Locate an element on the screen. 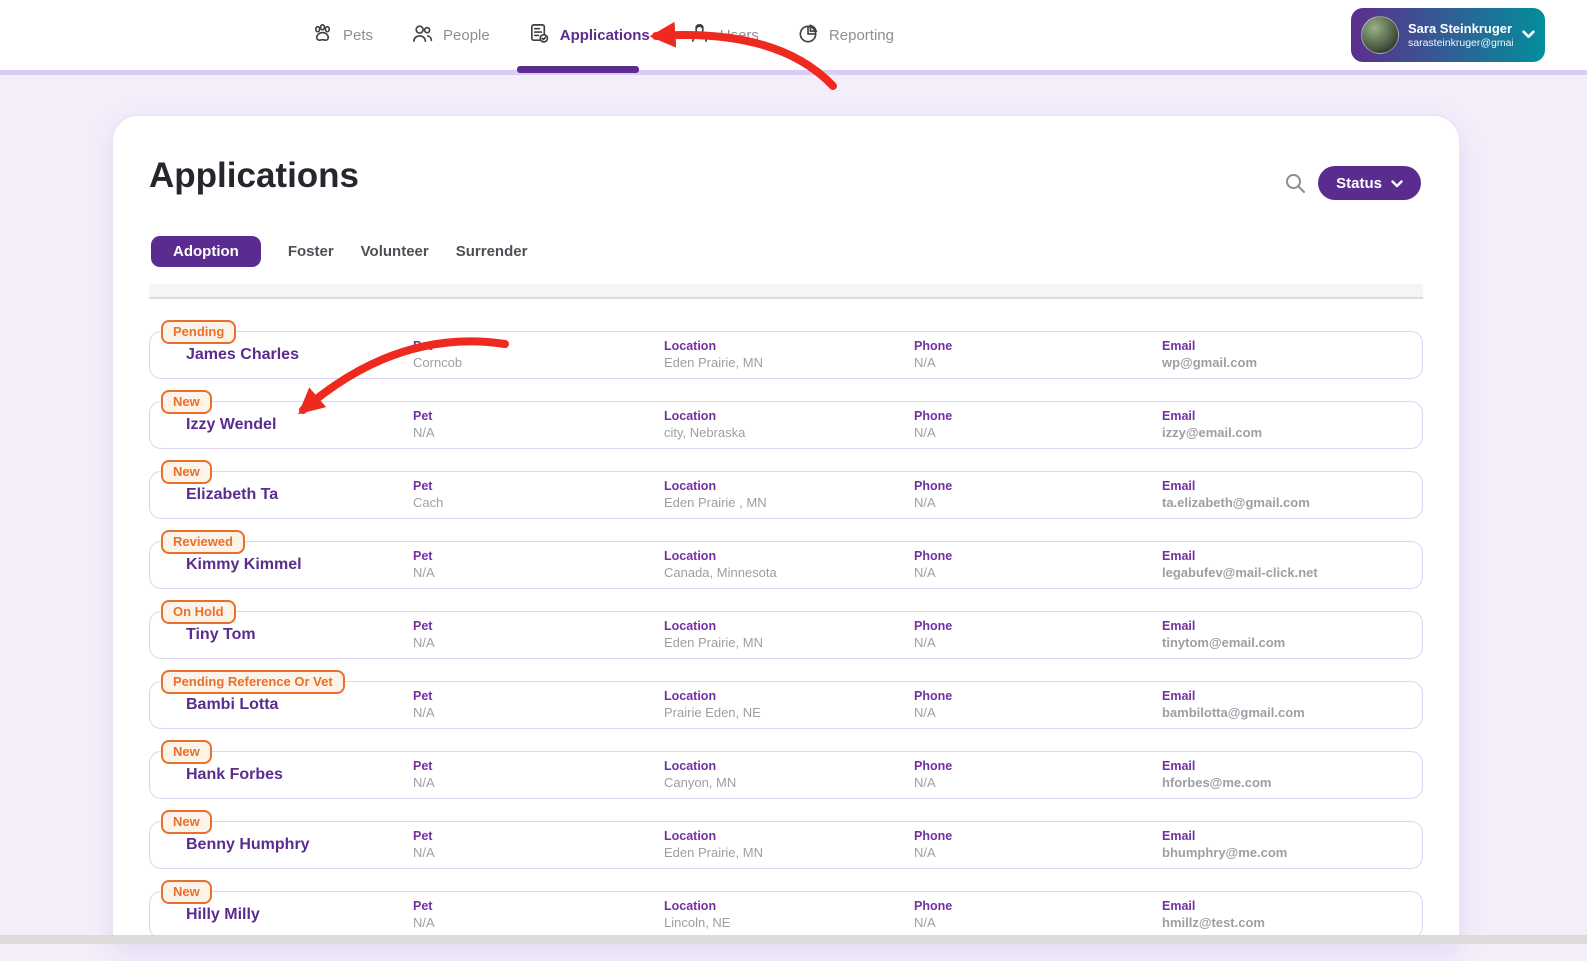 This screenshot has height=961, width=1587. nav-item-users: Users is located at coordinates (723, 35).